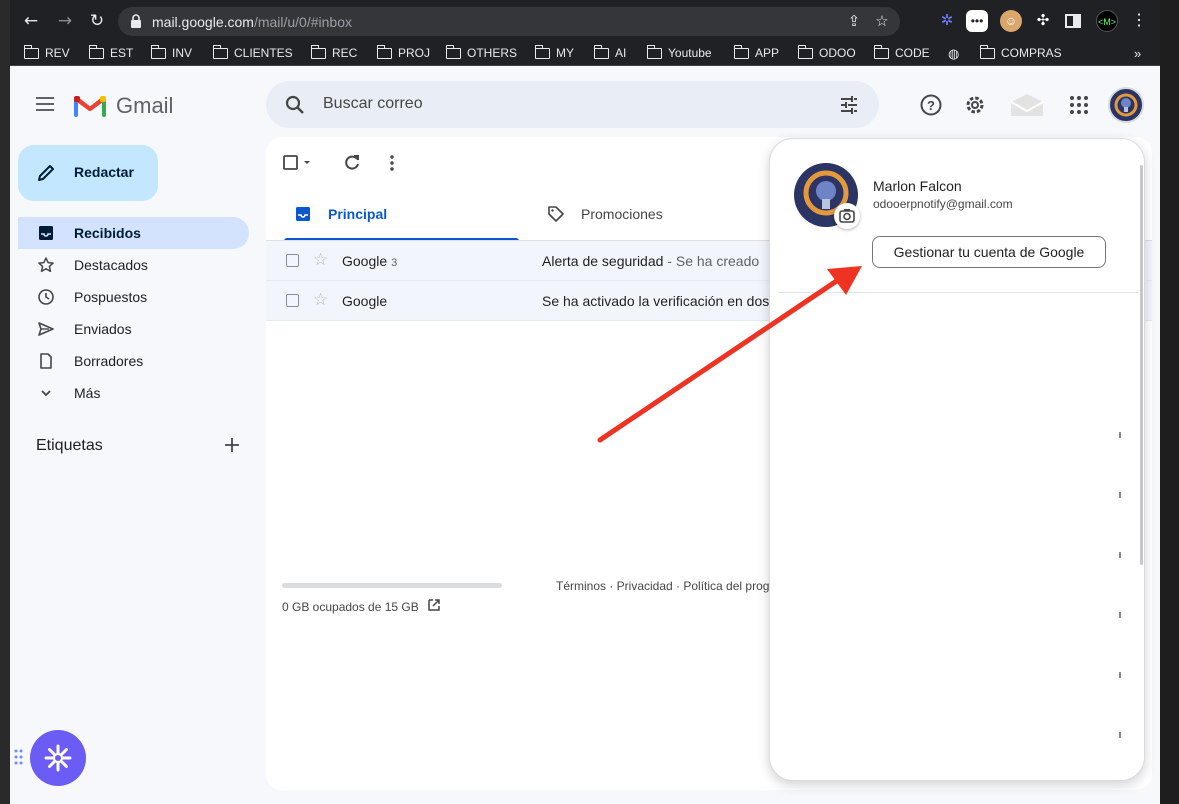  What do you see at coordinates (298, 163) in the screenshot?
I see `select-all-checkbox` at bounding box center [298, 163].